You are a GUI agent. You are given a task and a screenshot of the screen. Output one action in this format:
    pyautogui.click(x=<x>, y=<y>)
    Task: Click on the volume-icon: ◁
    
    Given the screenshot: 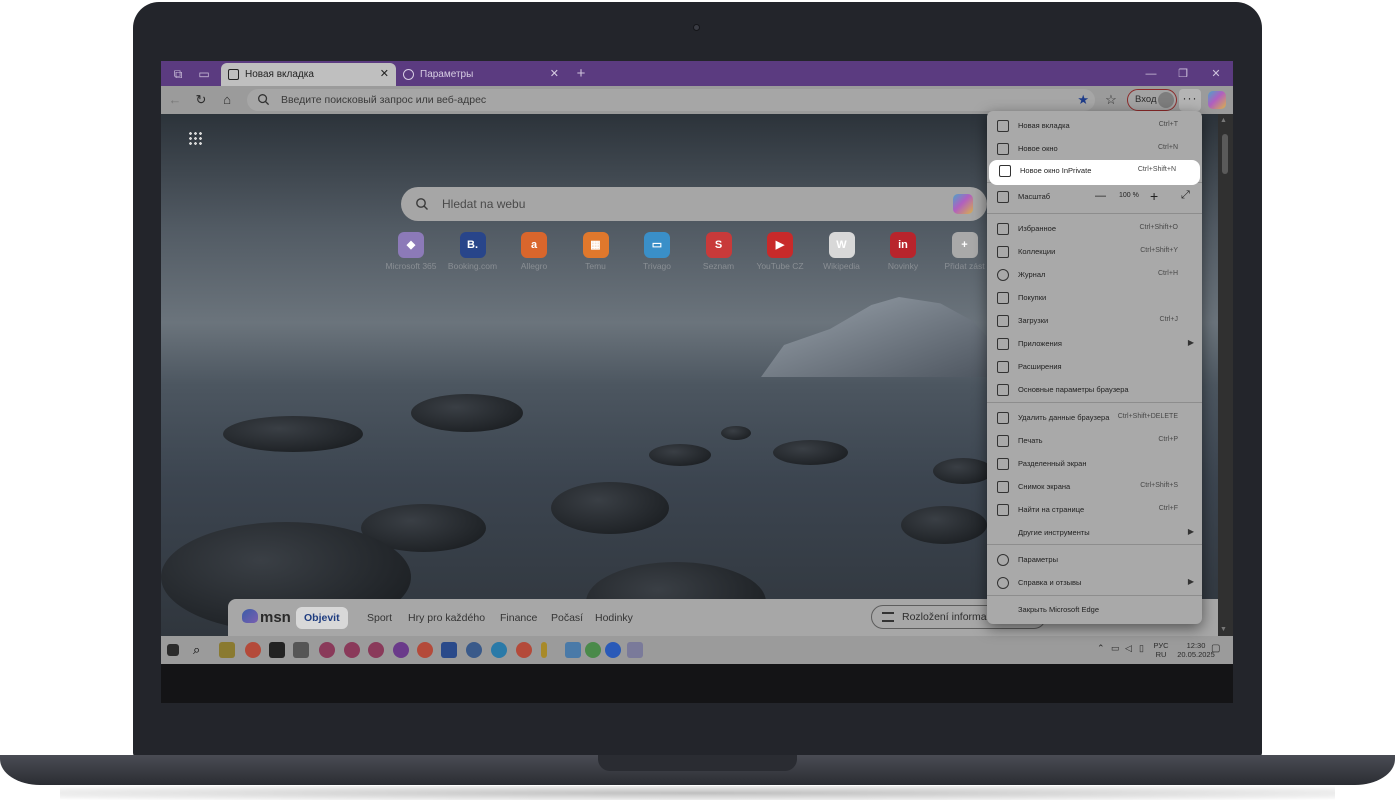 What is the action you would take?
    pyautogui.click(x=1128, y=648)
    